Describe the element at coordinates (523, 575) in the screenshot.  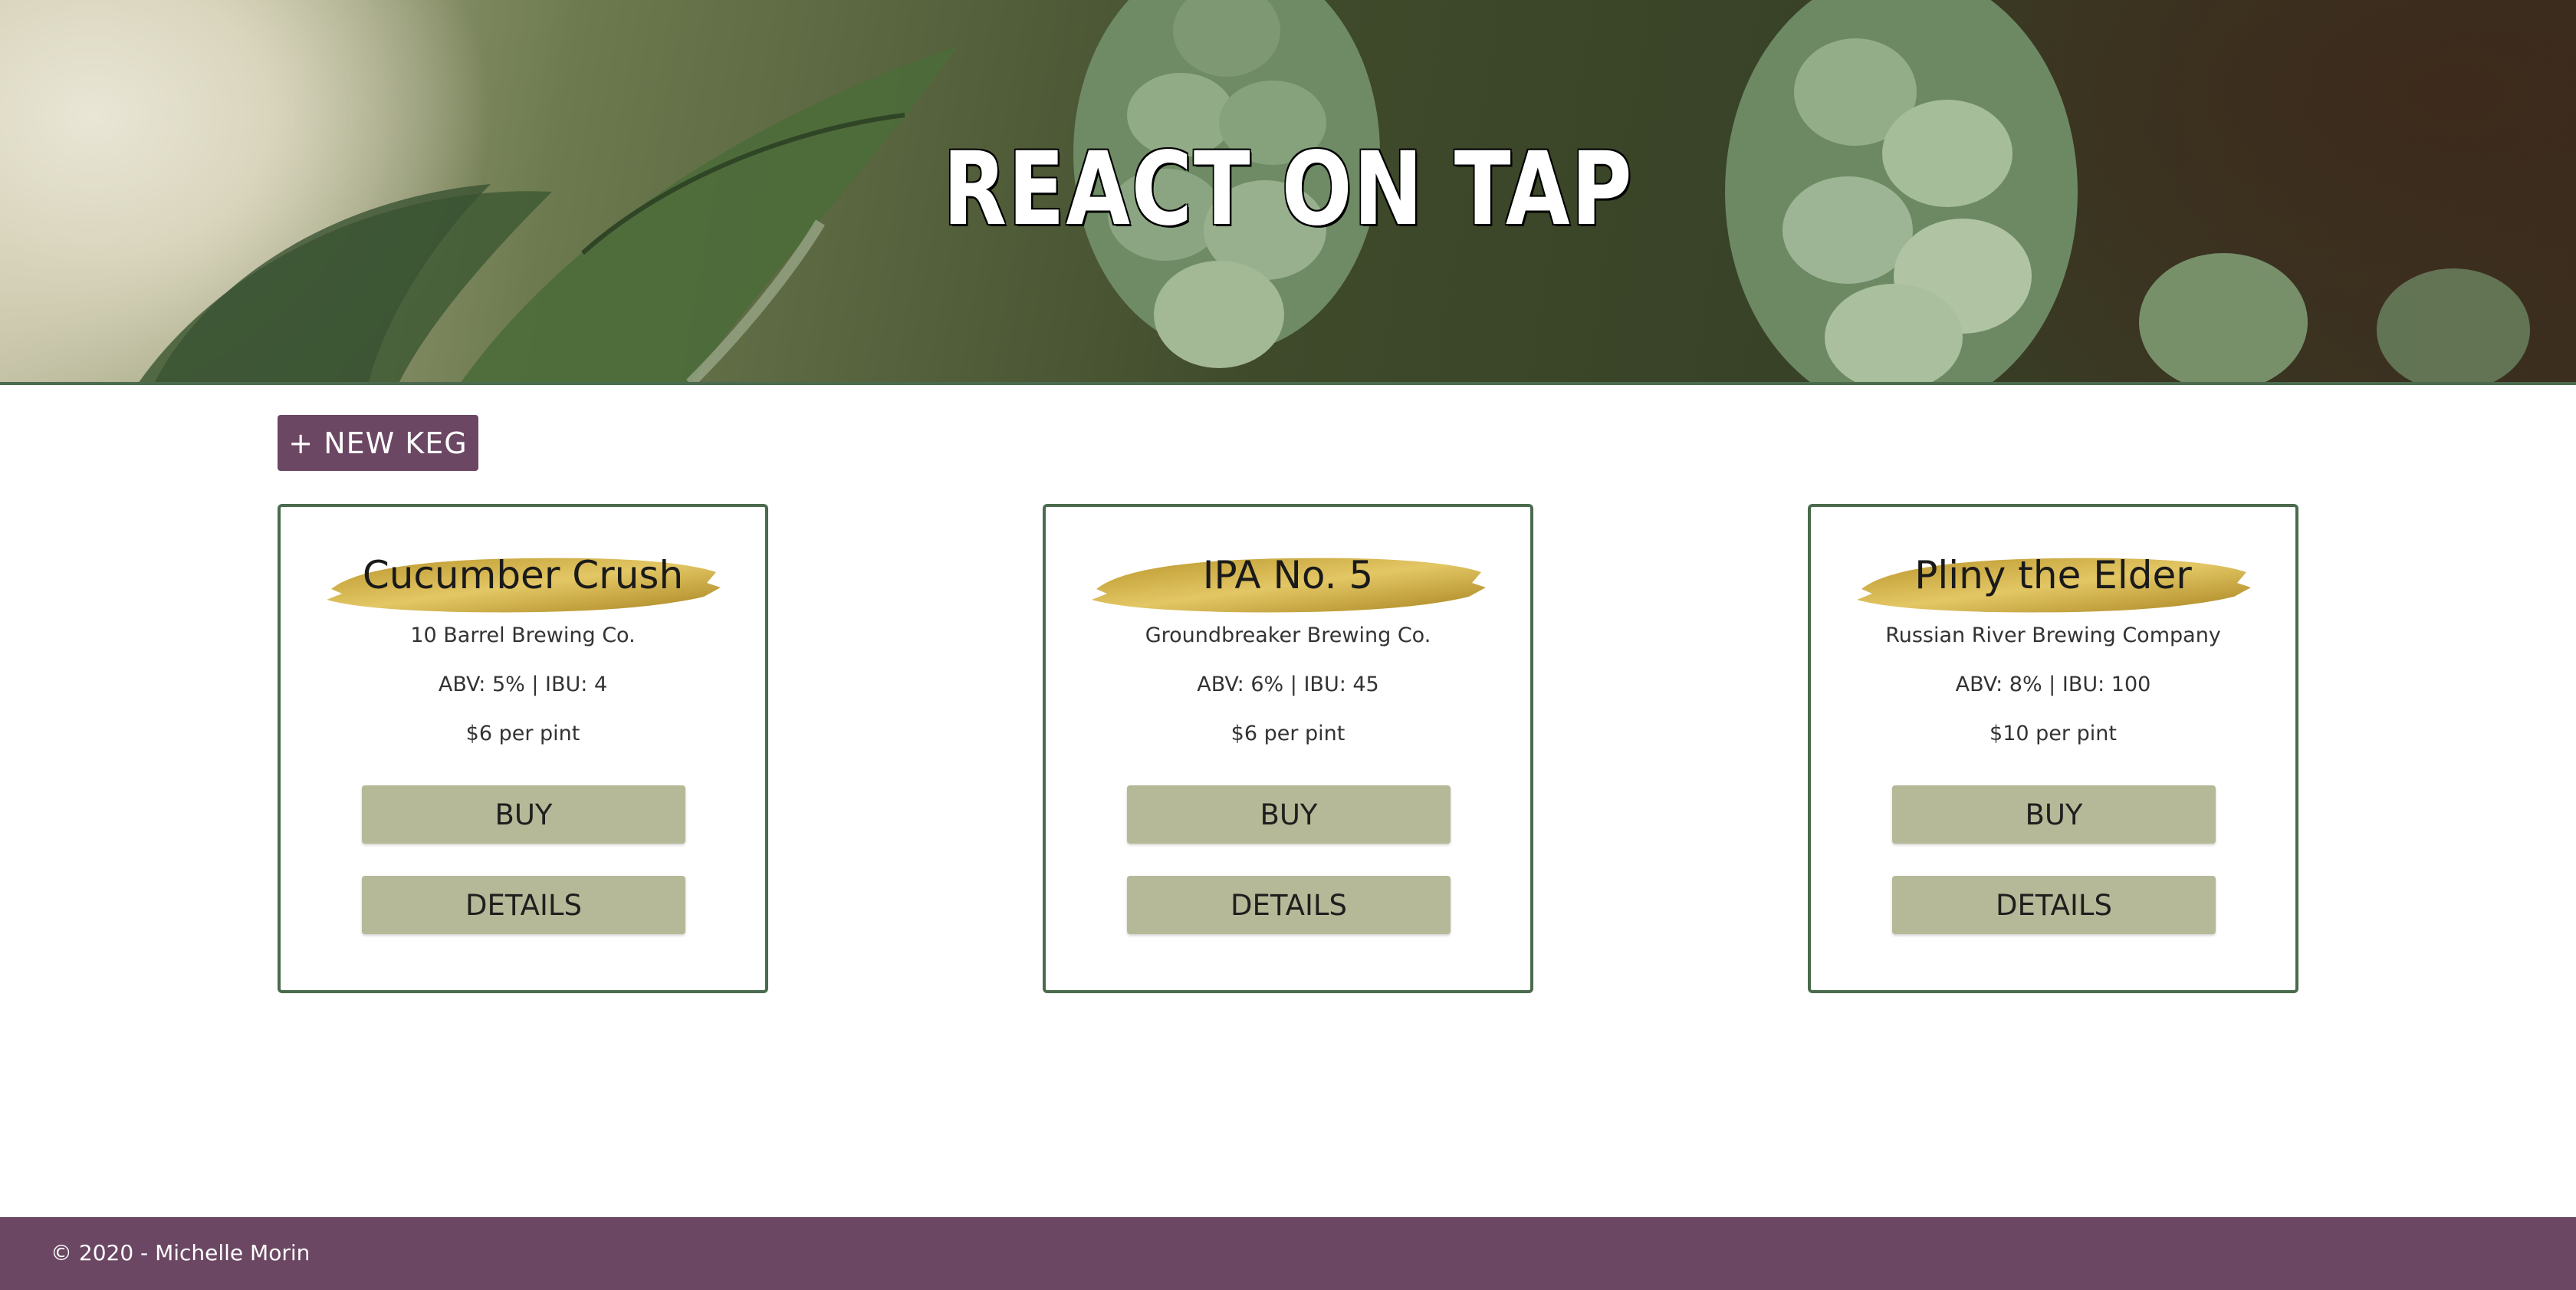
I see `keg-name: Cucumber Crush` at that location.